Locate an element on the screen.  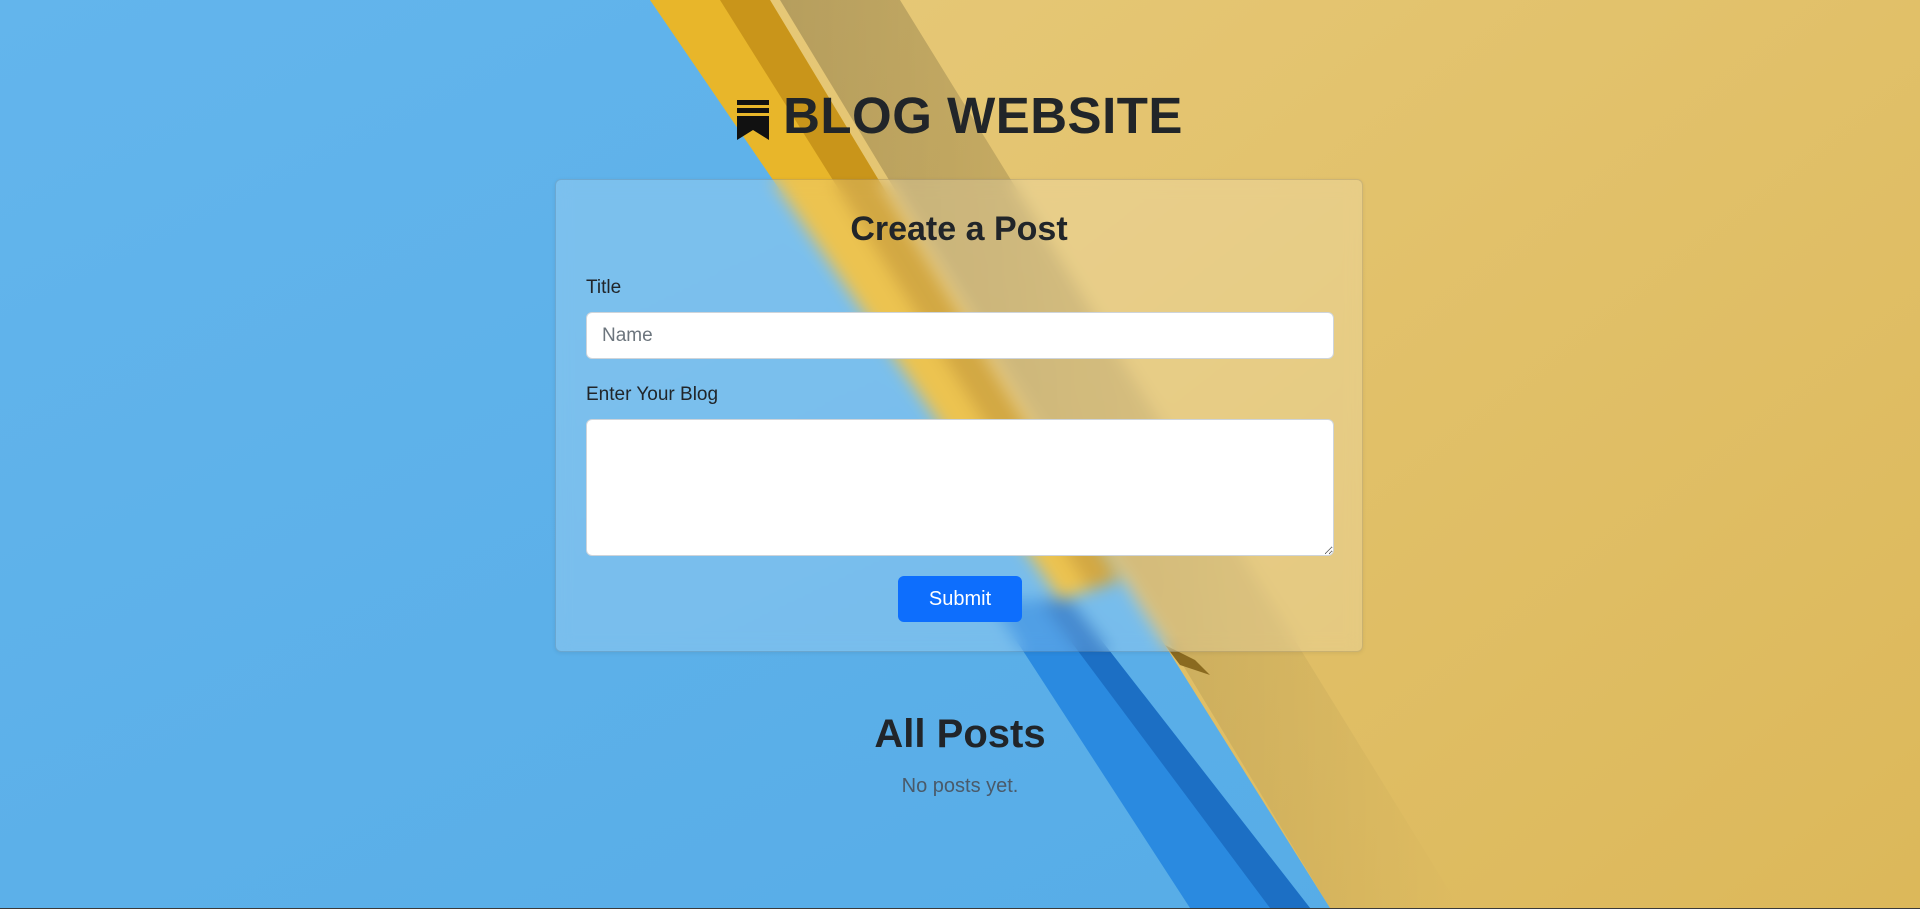
create-post-heading: Create a Post is located at coordinates (959, 229).